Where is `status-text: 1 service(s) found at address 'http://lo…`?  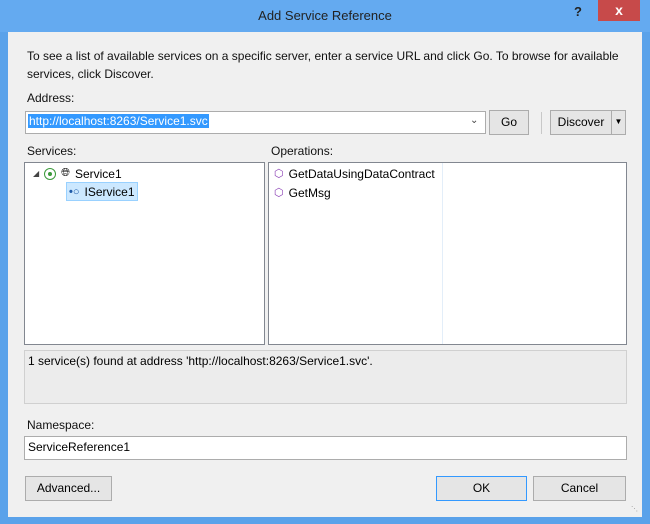 status-text: 1 service(s) found at address 'http://lo… is located at coordinates (200, 361).